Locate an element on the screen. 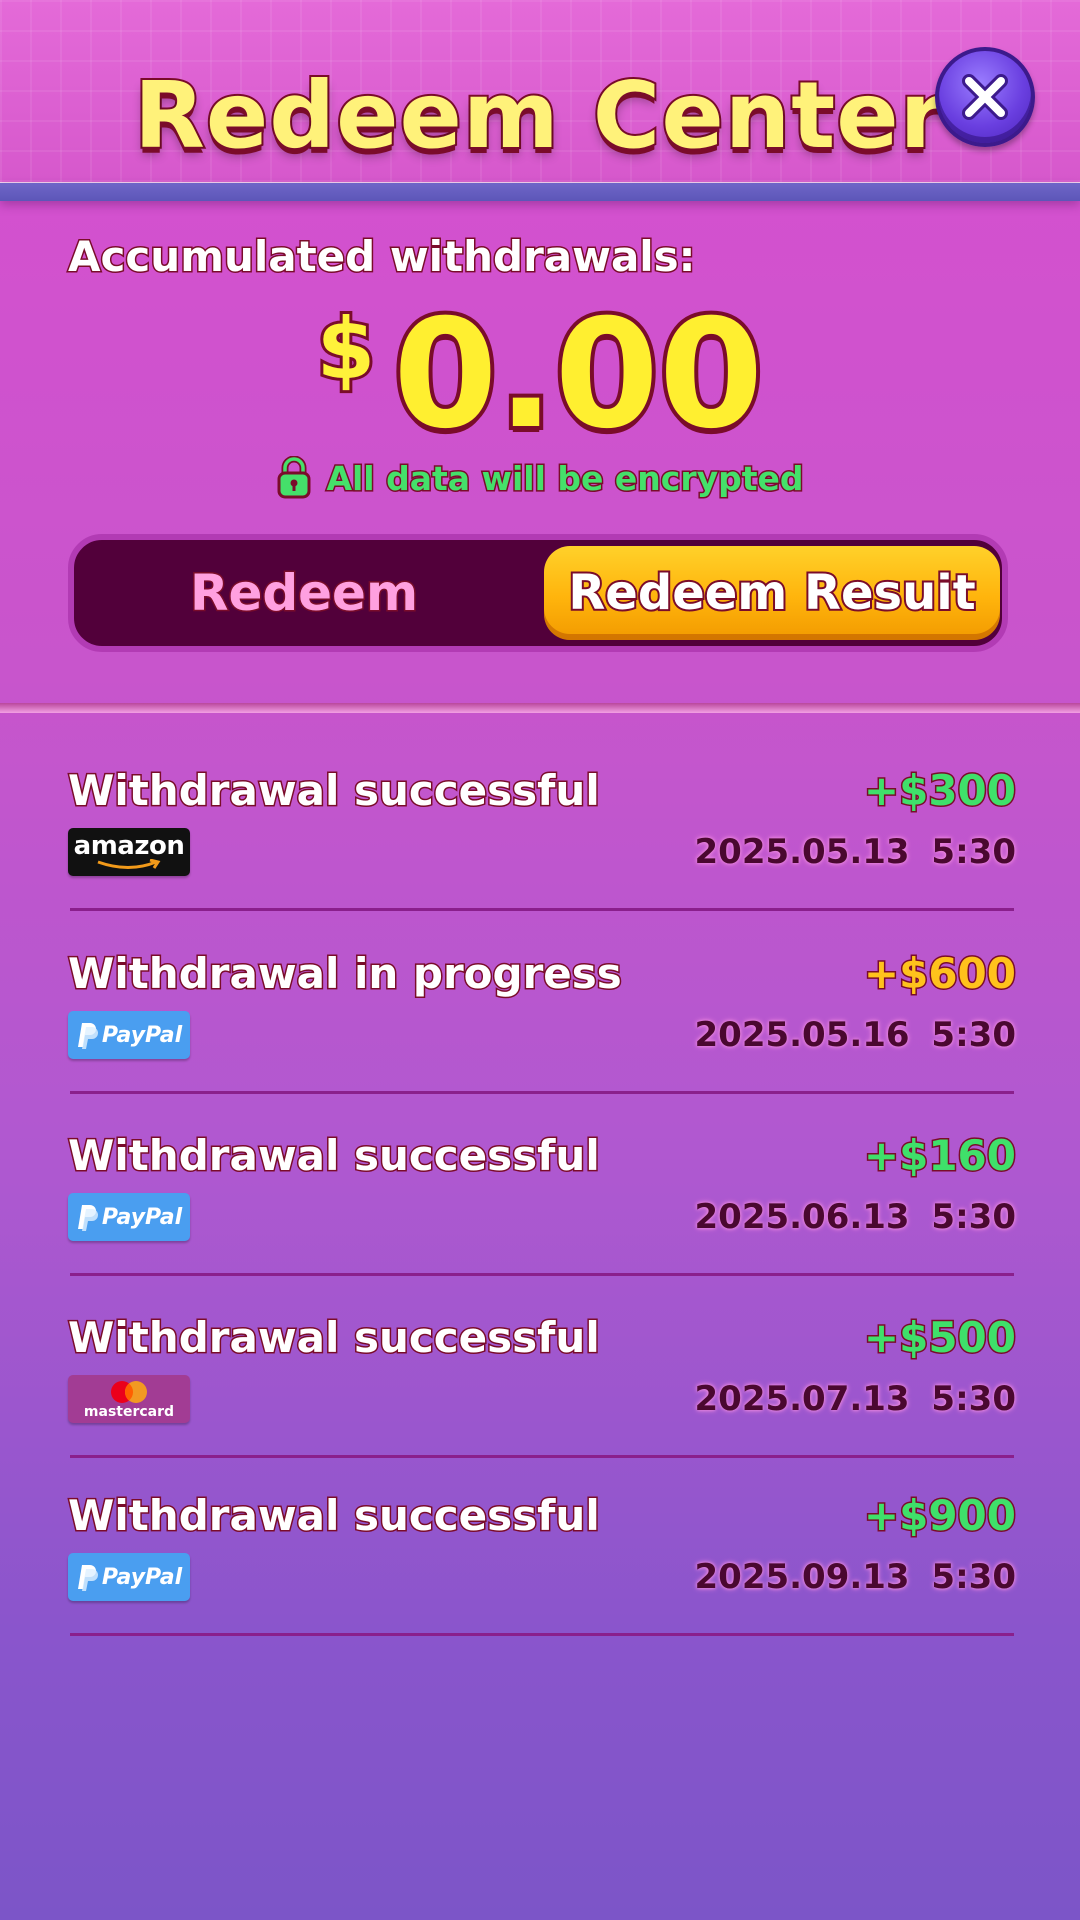 This screenshot has height=1920, width=1080. withdrawal-date: 2025.05.16 5:30 is located at coordinates (855, 1035).